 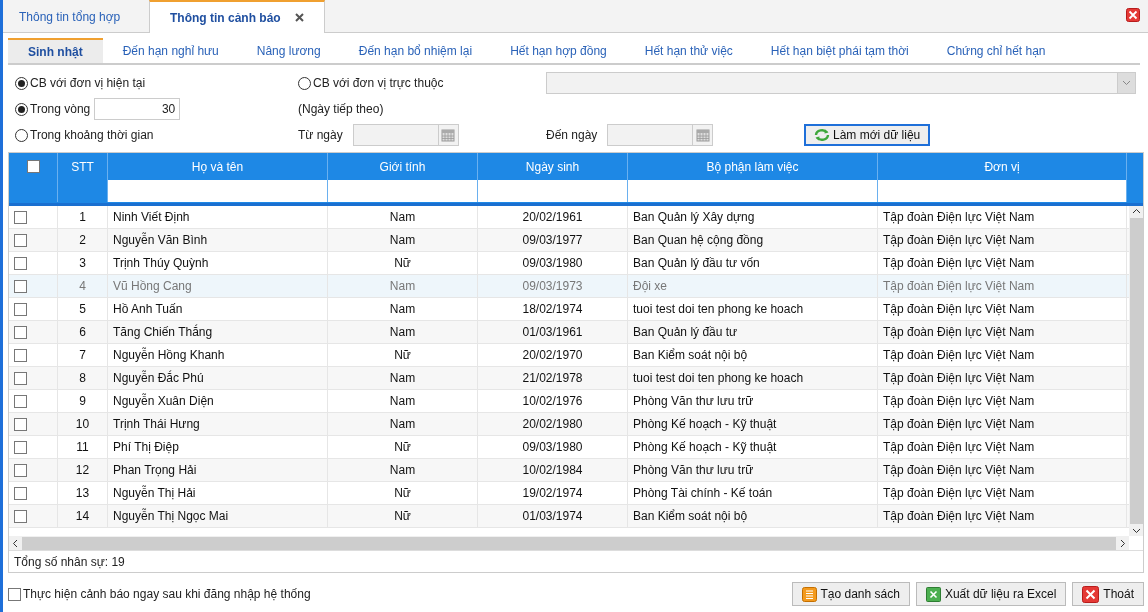 What do you see at coordinates (137, 109) in the screenshot?
I see `days-field: 30` at bounding box center [137, 109].